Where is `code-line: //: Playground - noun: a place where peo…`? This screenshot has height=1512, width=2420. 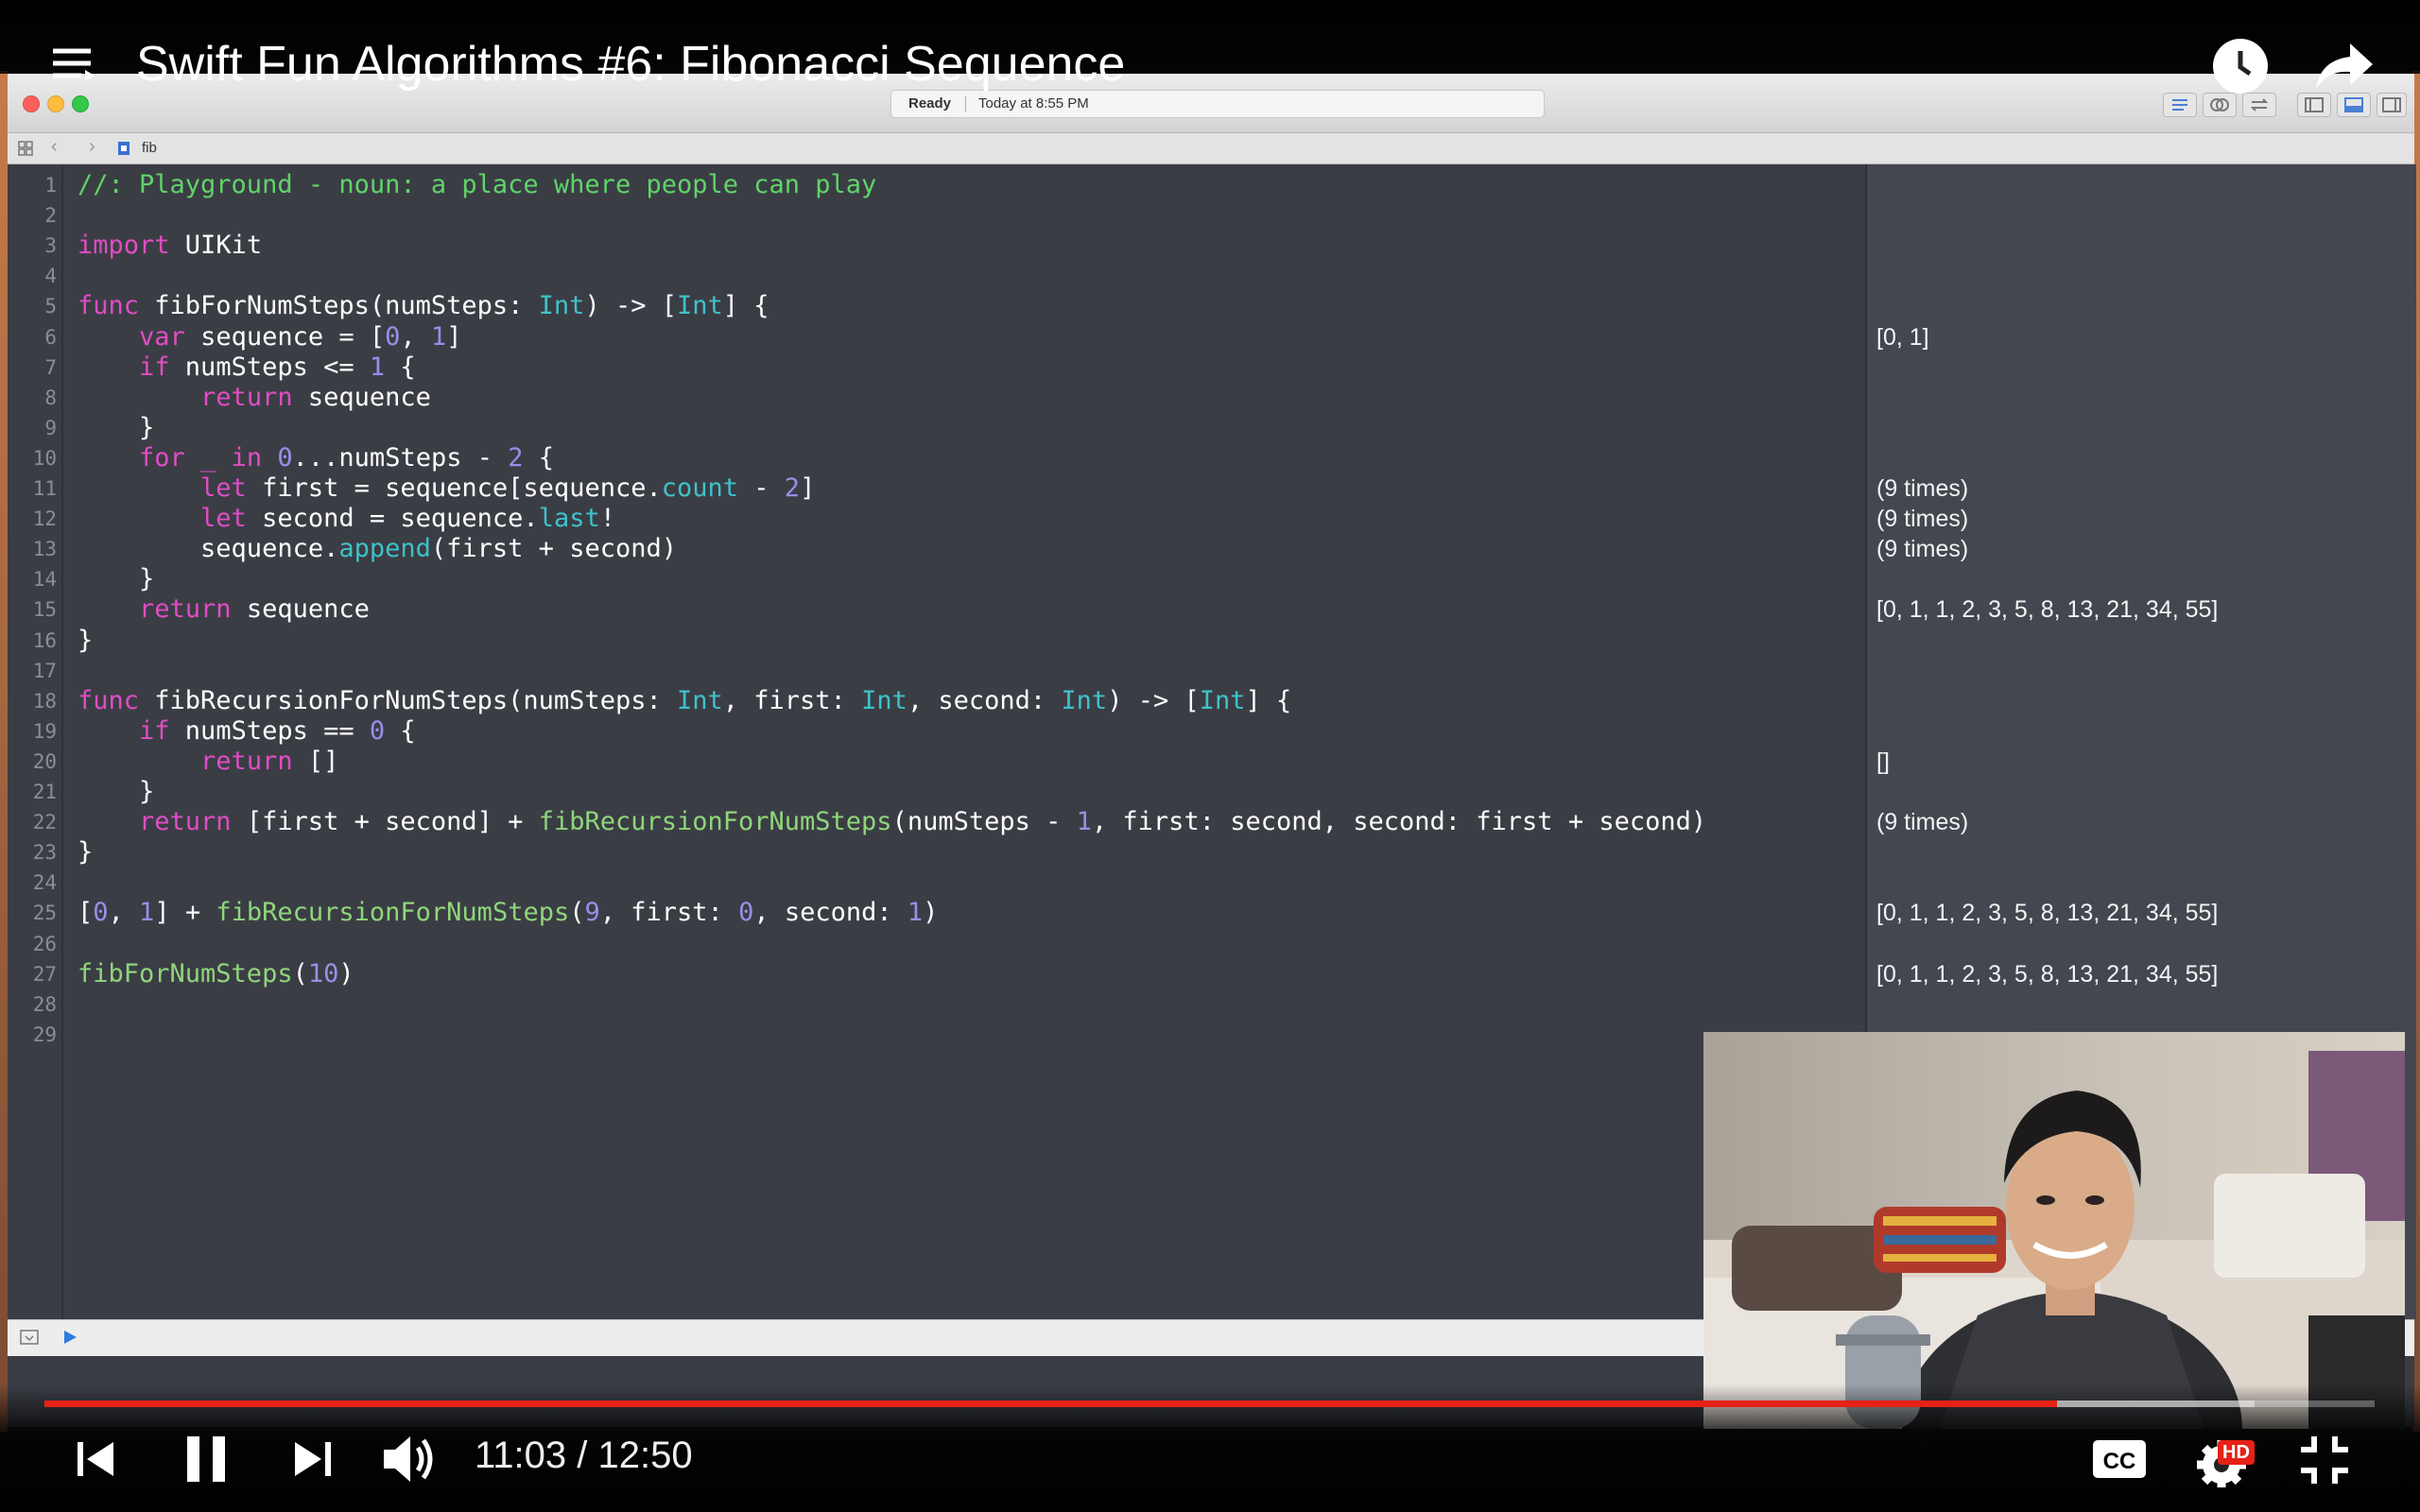
code-line: //: Playground - noun: a place where peo… is located at coordinates (477, 184).